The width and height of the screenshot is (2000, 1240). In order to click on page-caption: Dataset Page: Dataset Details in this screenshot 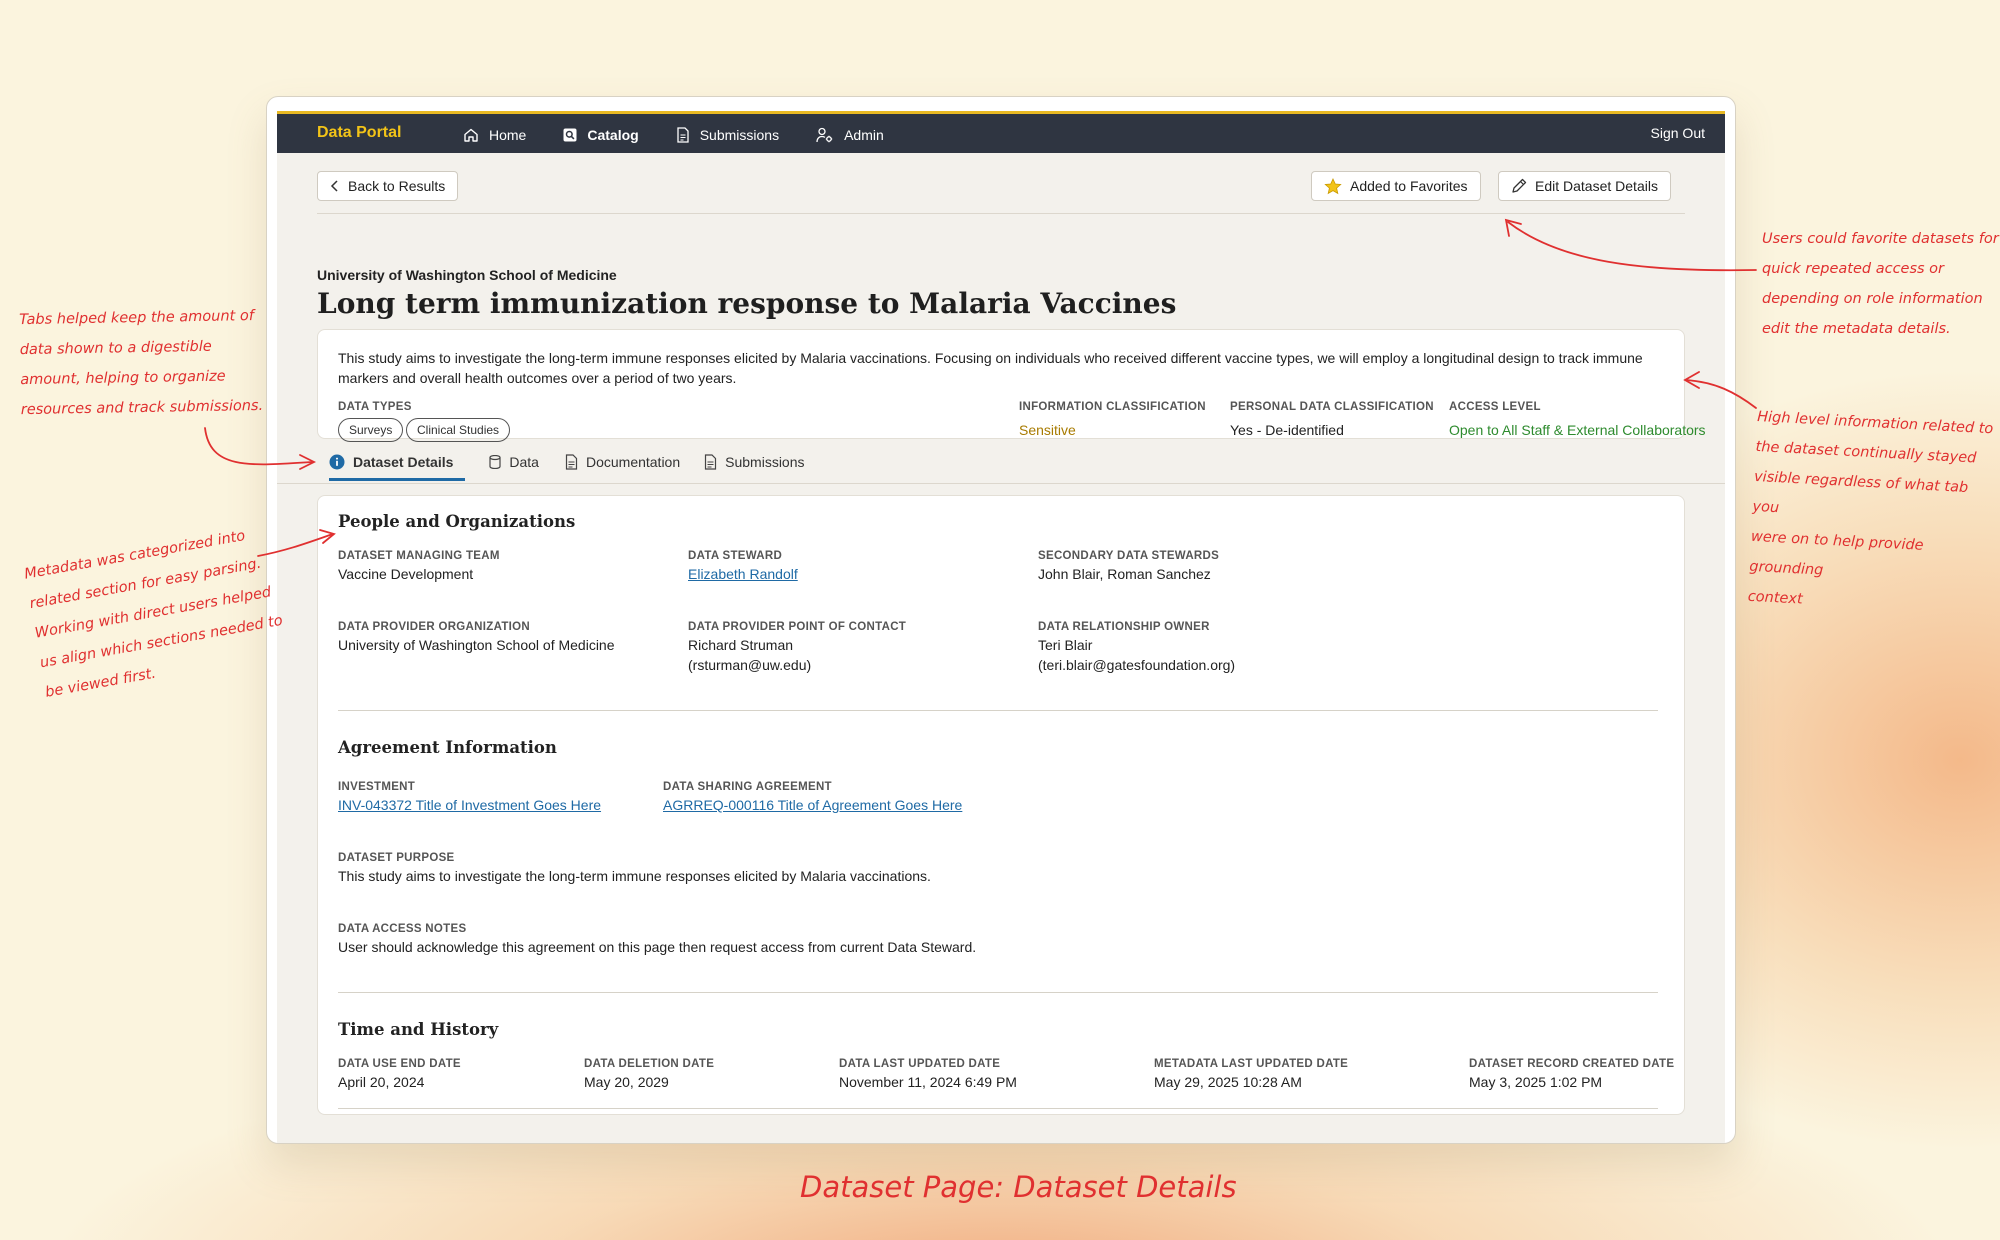, I will do `click(1018, 1187)`.